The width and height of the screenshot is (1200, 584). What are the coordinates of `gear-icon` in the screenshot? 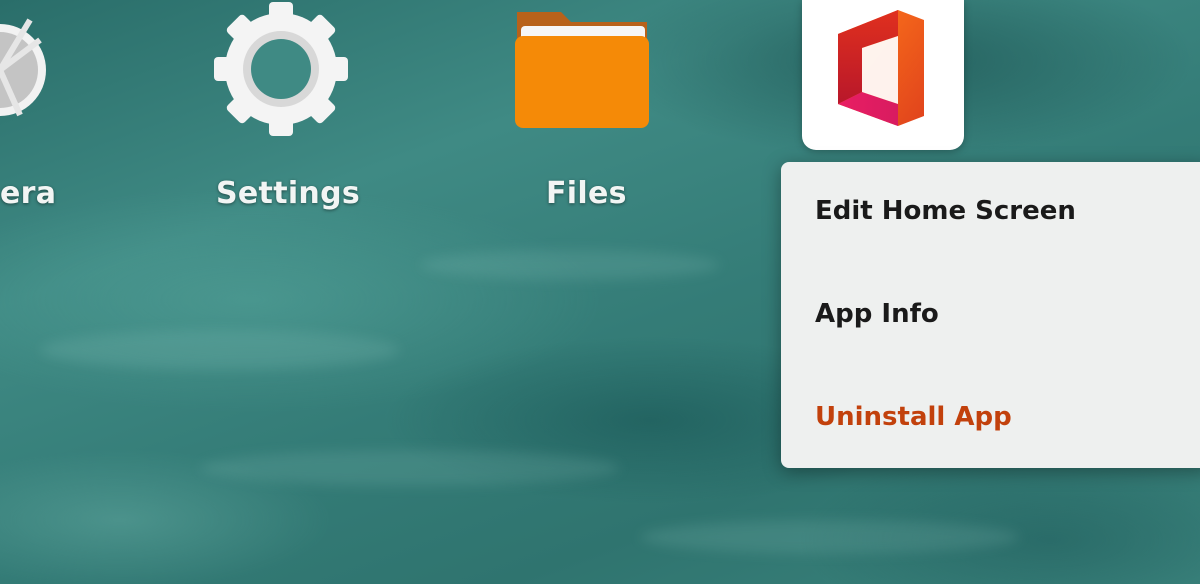 It's located at (281, 69).